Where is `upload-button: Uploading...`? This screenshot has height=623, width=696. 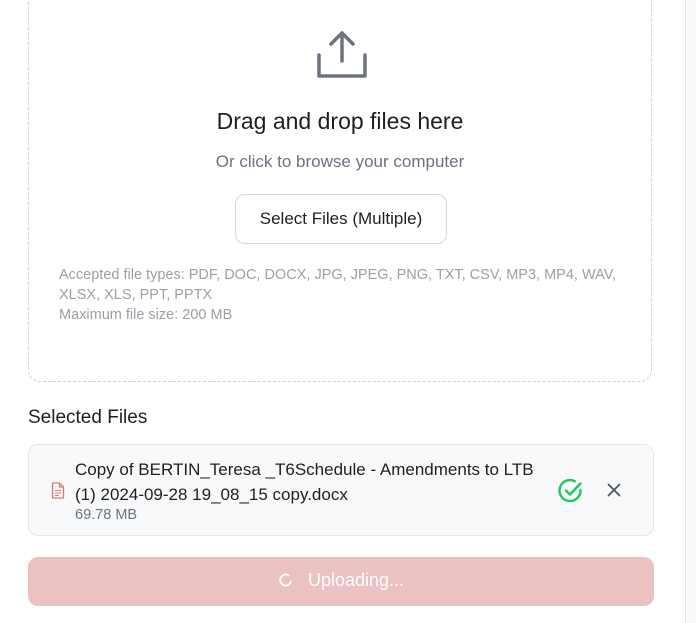 upload-button: Uploading... is located at coordinates (341, 581).